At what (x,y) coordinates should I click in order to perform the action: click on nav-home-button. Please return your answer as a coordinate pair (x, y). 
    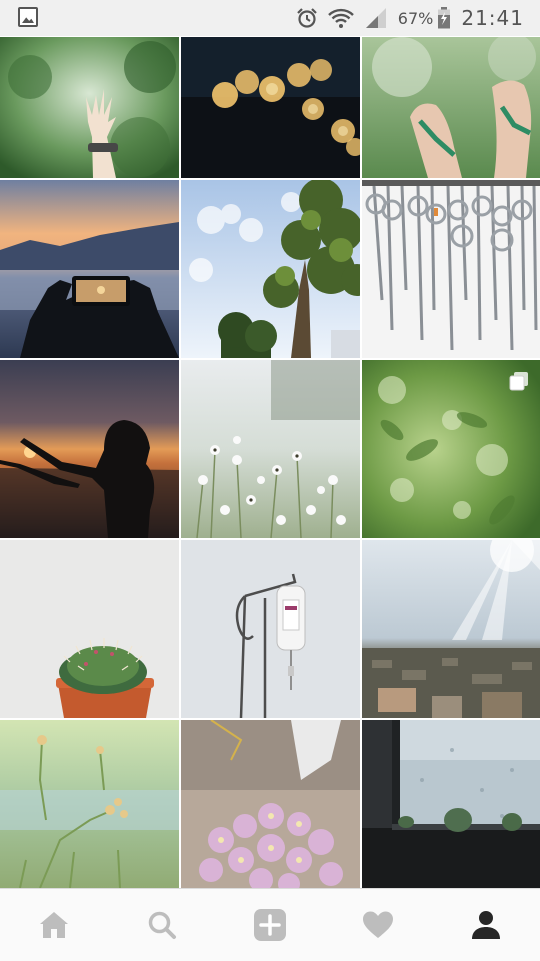
    Looking at the image, I should click on (54, 925).